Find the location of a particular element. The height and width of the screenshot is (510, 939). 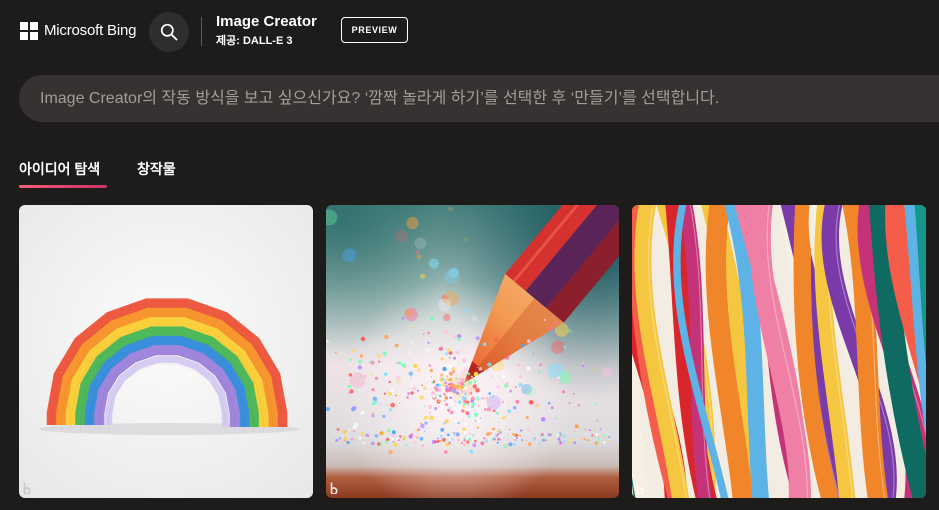

bing-home-link: Microsoft Bing is located at coordinates (78, 31).